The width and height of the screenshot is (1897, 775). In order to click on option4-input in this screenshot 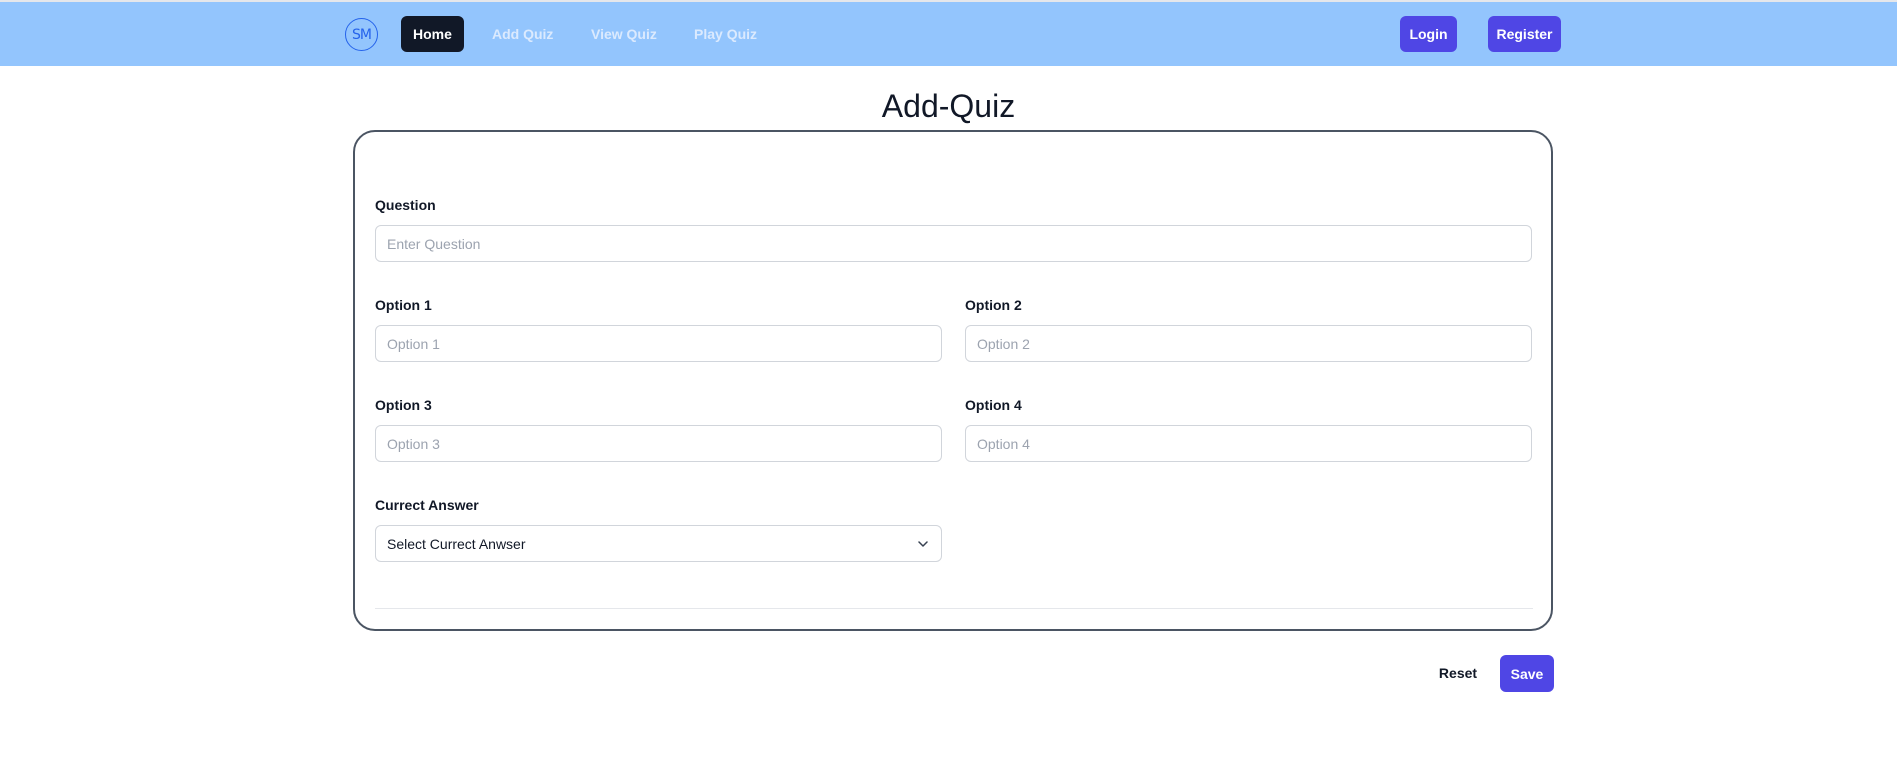, I will do `click(1248, 443)`.